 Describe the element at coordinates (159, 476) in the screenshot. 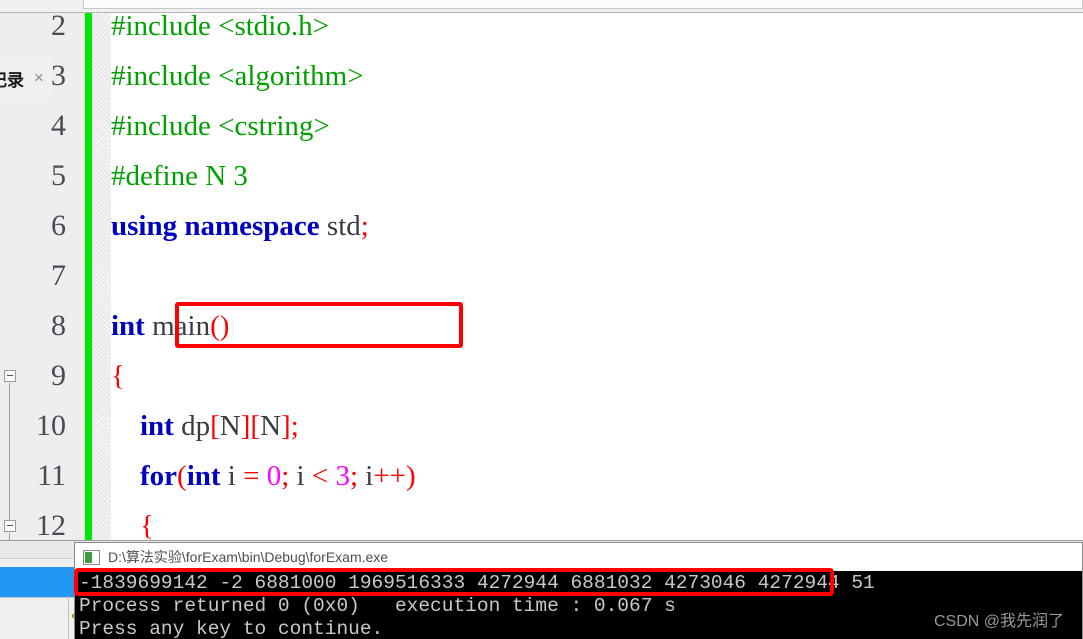

I see `code-token: for` at that location.